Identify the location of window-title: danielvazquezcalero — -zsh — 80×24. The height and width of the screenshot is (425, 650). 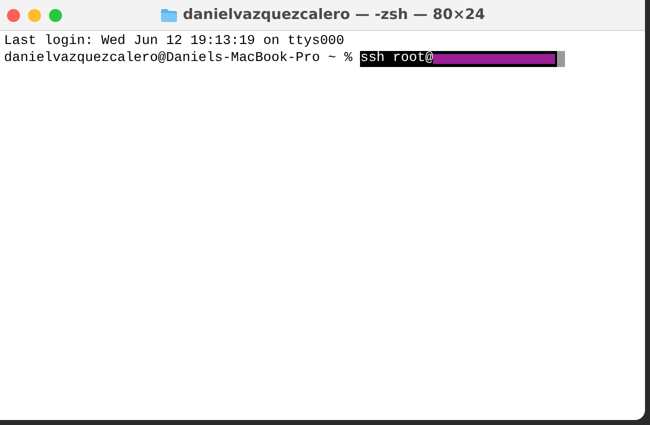
(334, 15).